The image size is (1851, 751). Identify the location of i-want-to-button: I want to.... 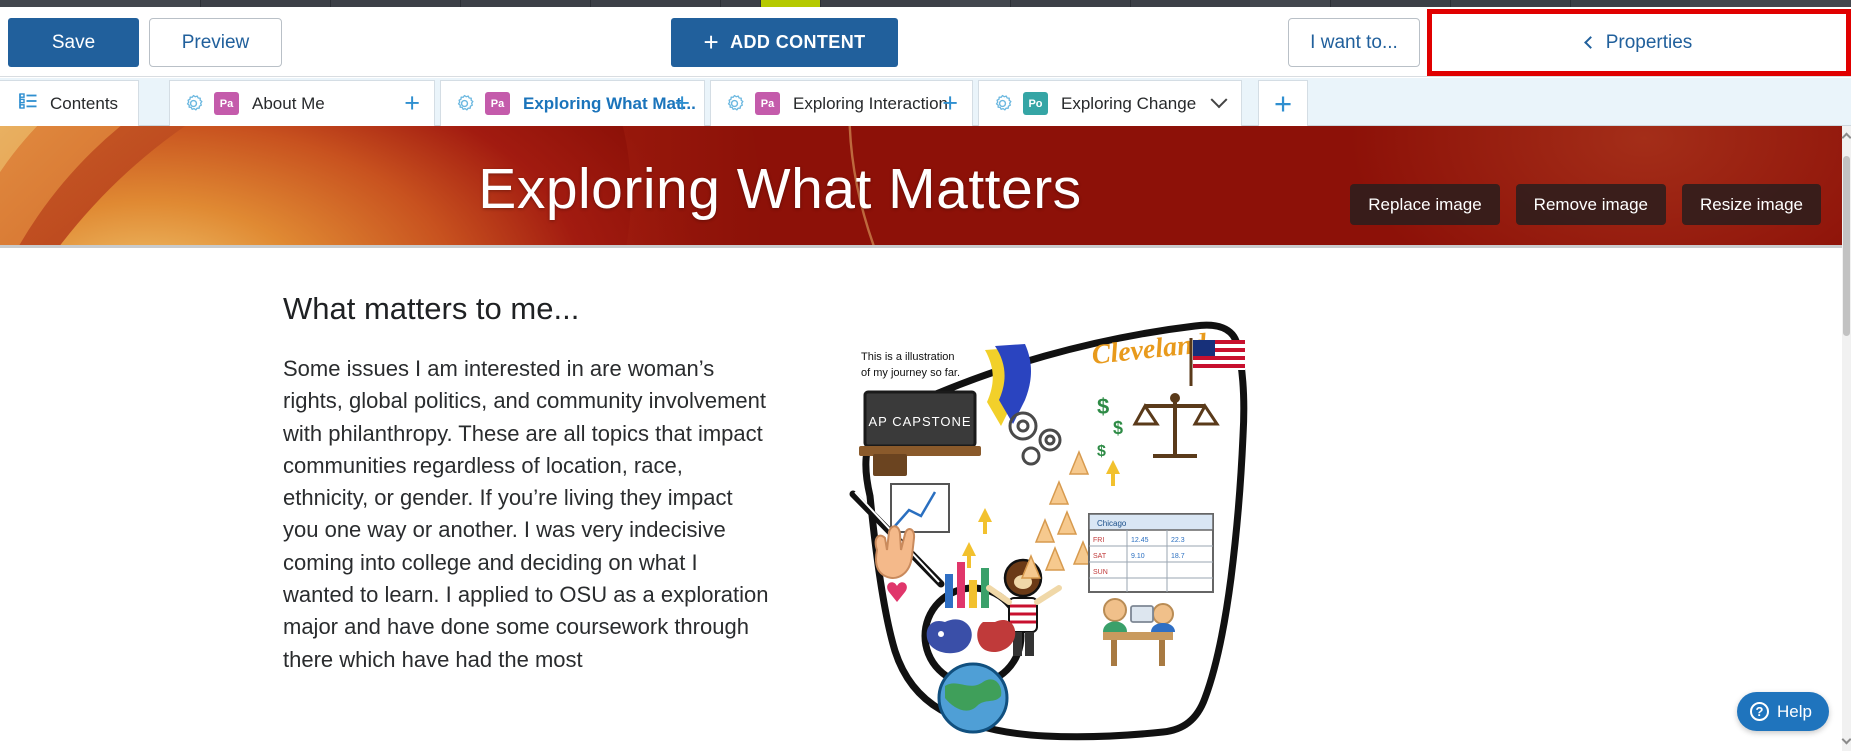
(1354, 42).